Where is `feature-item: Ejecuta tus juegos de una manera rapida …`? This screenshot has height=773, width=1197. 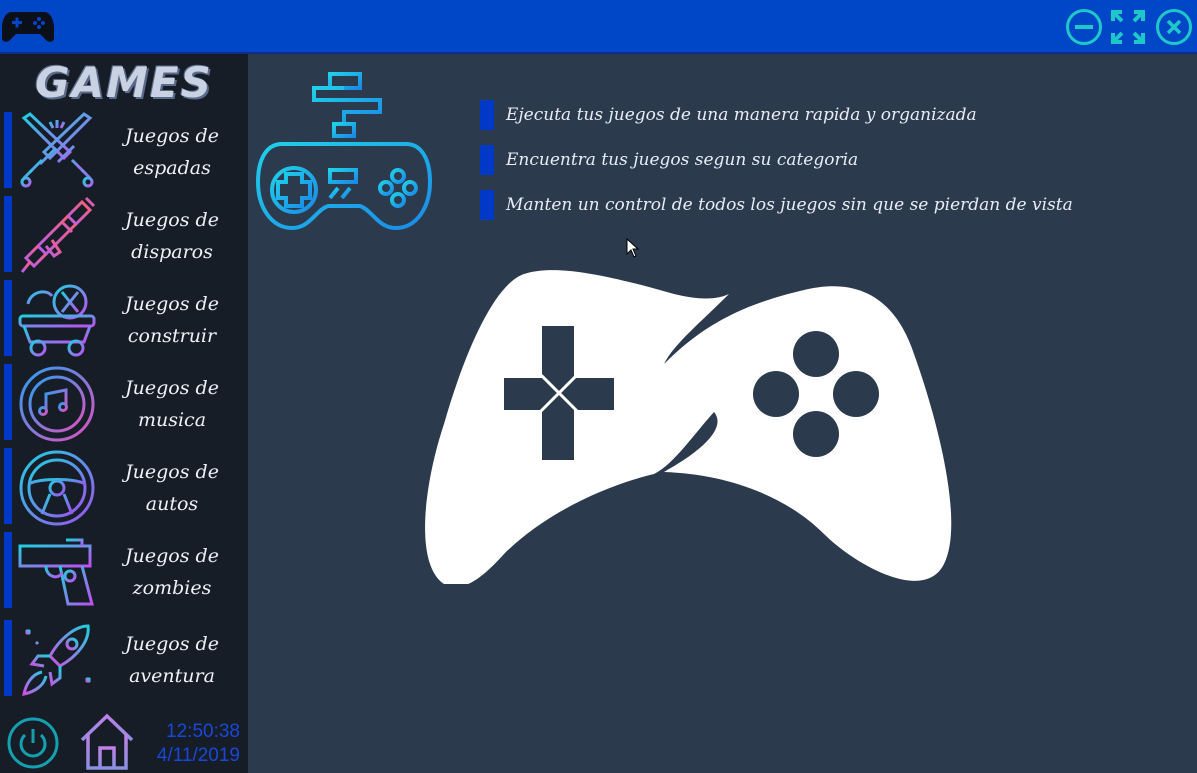 feature-item: Ejecuta tus juegos de una manera rapida … is located at coordinates (830, 115).